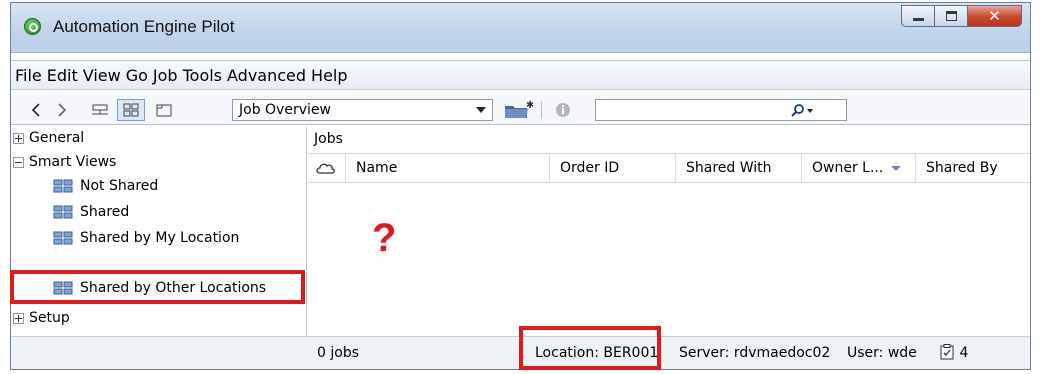 Image resolution: width=1041 pixels, height=374 pixels. What do you see at coordinates (202, 75) in the screenshot?
I see `menu-tools: Tools` at bounding box center [202, 75].